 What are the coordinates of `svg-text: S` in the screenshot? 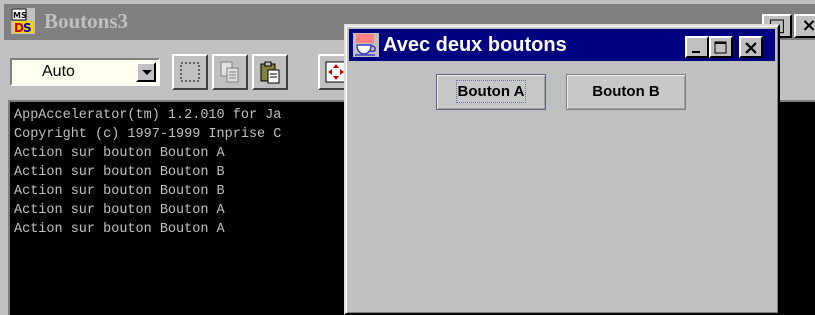 It's located at (27, 27).